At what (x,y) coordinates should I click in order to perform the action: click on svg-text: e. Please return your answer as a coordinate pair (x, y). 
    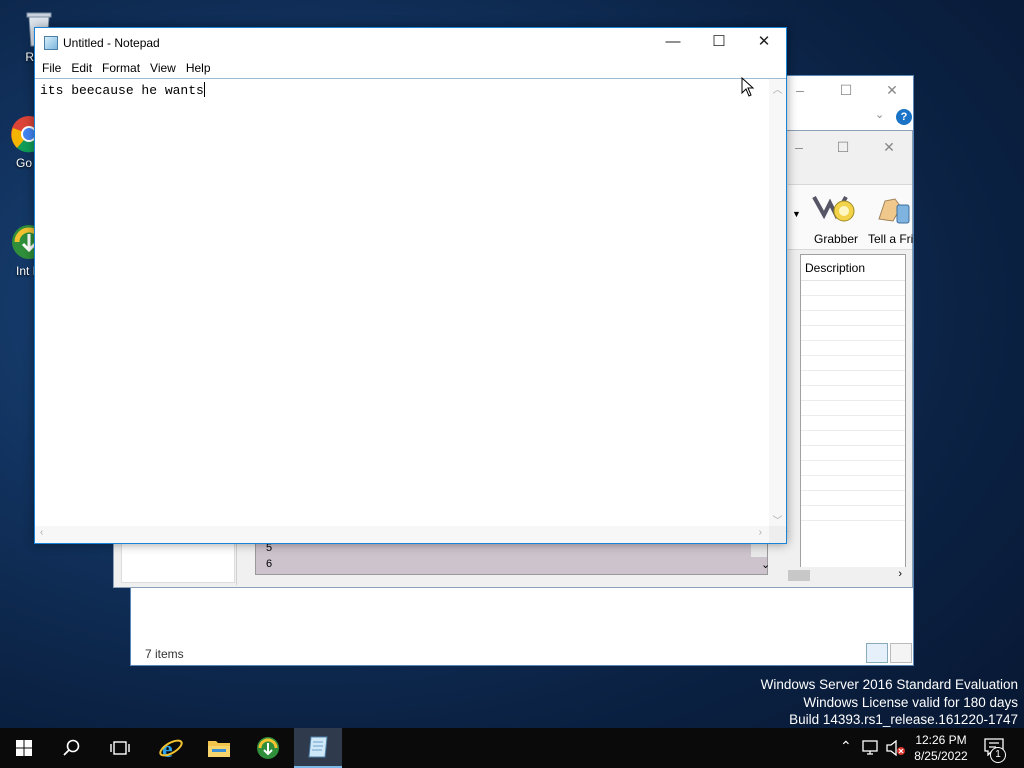
    Looking at the image, I should click on (167, 749).